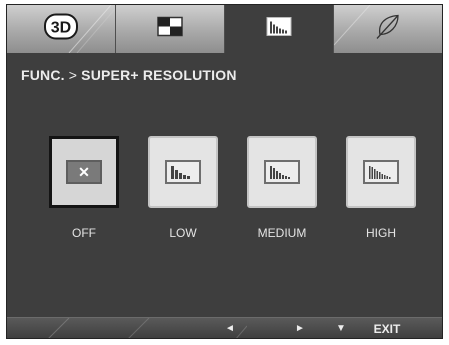  Describe the element at coordinates (43, 75) in the screenshot. I see `breadcrumb-parent: FUNC.` at that location.